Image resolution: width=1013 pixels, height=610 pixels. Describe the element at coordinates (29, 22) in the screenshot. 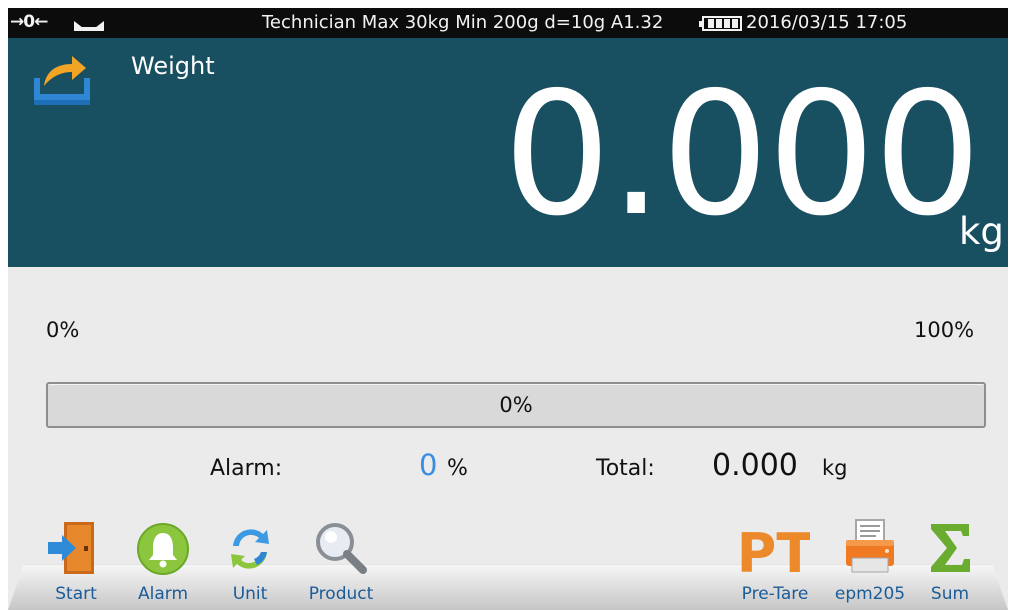

I see `zero-indicator: →0←` at that location.